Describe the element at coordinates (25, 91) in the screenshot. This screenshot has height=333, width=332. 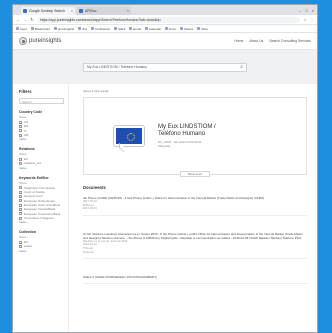
I see `sidebar-title: Filters` at that location.